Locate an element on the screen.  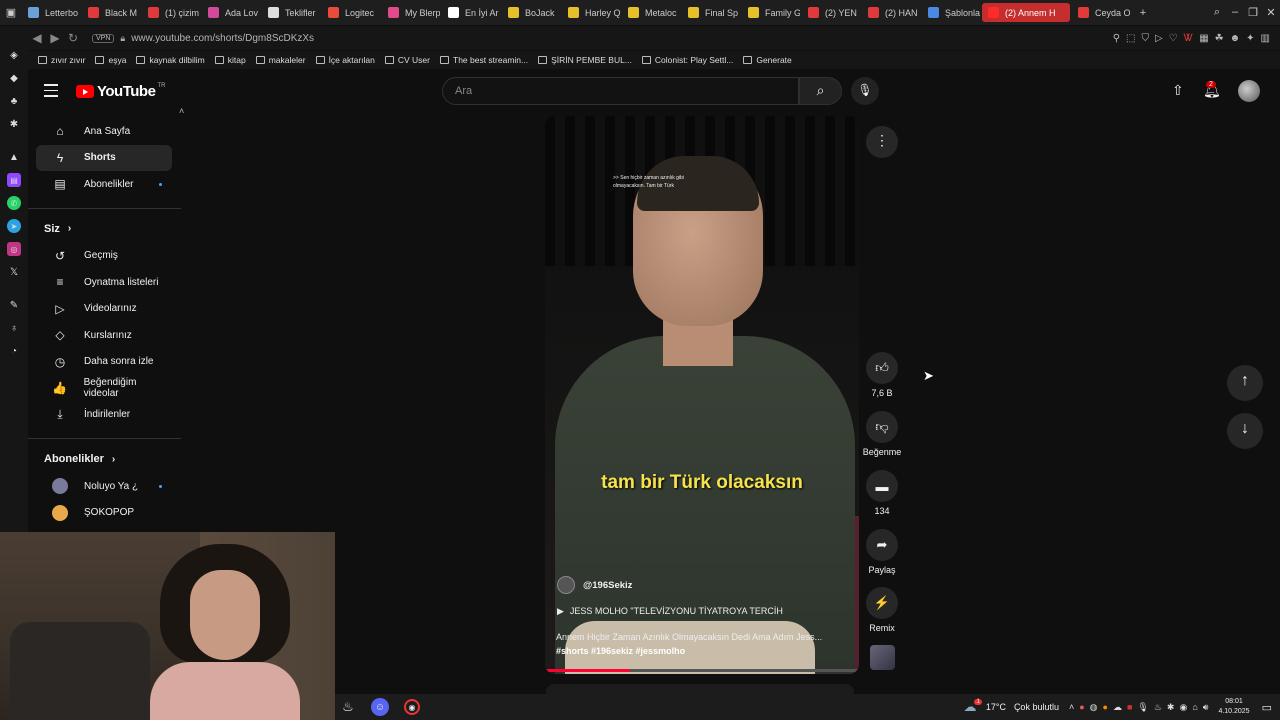
search-tabs-icon: ⌕ is located at coordinates (1217, 12).